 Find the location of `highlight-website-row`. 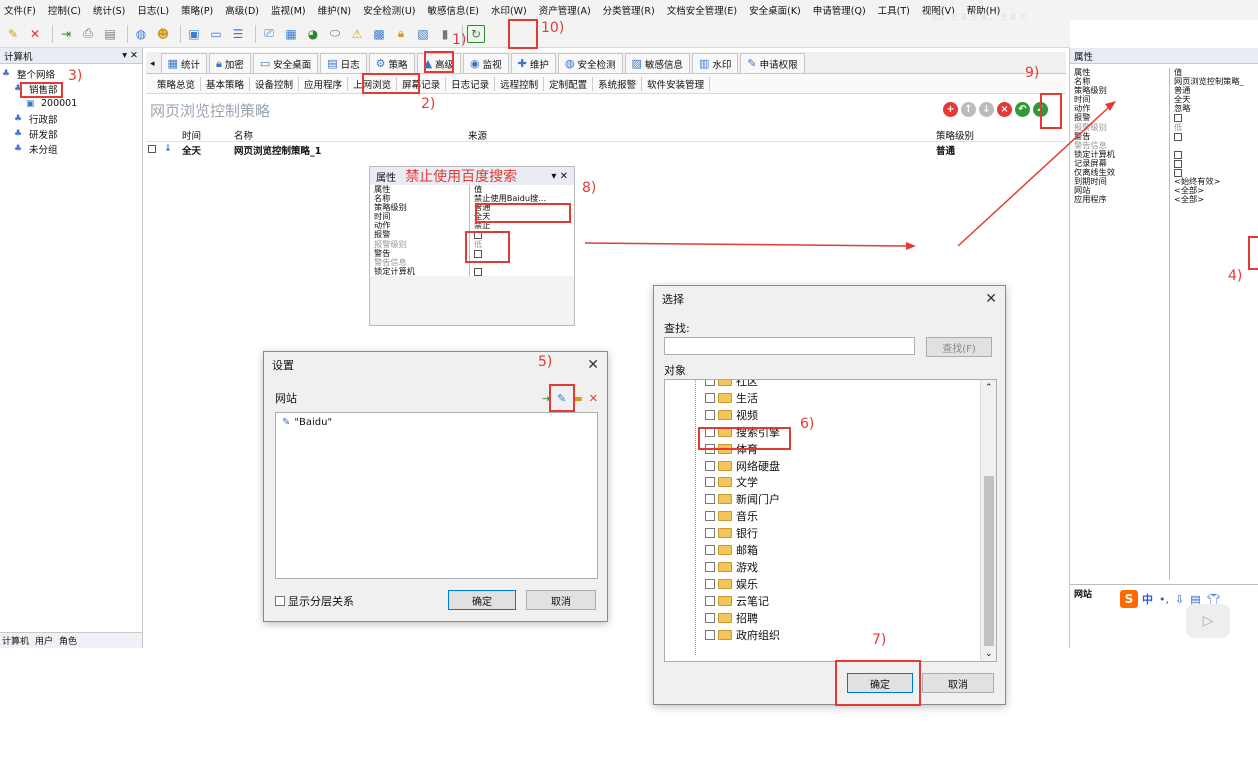

highlight-website-row is located at coordinates (1253, 253).